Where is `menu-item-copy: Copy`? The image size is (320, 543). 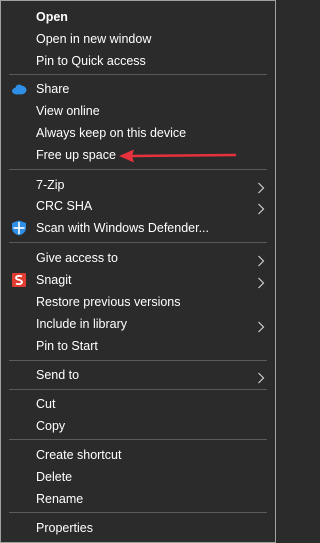 menu-item-copy: Copy is located at coordinates (138, 426).